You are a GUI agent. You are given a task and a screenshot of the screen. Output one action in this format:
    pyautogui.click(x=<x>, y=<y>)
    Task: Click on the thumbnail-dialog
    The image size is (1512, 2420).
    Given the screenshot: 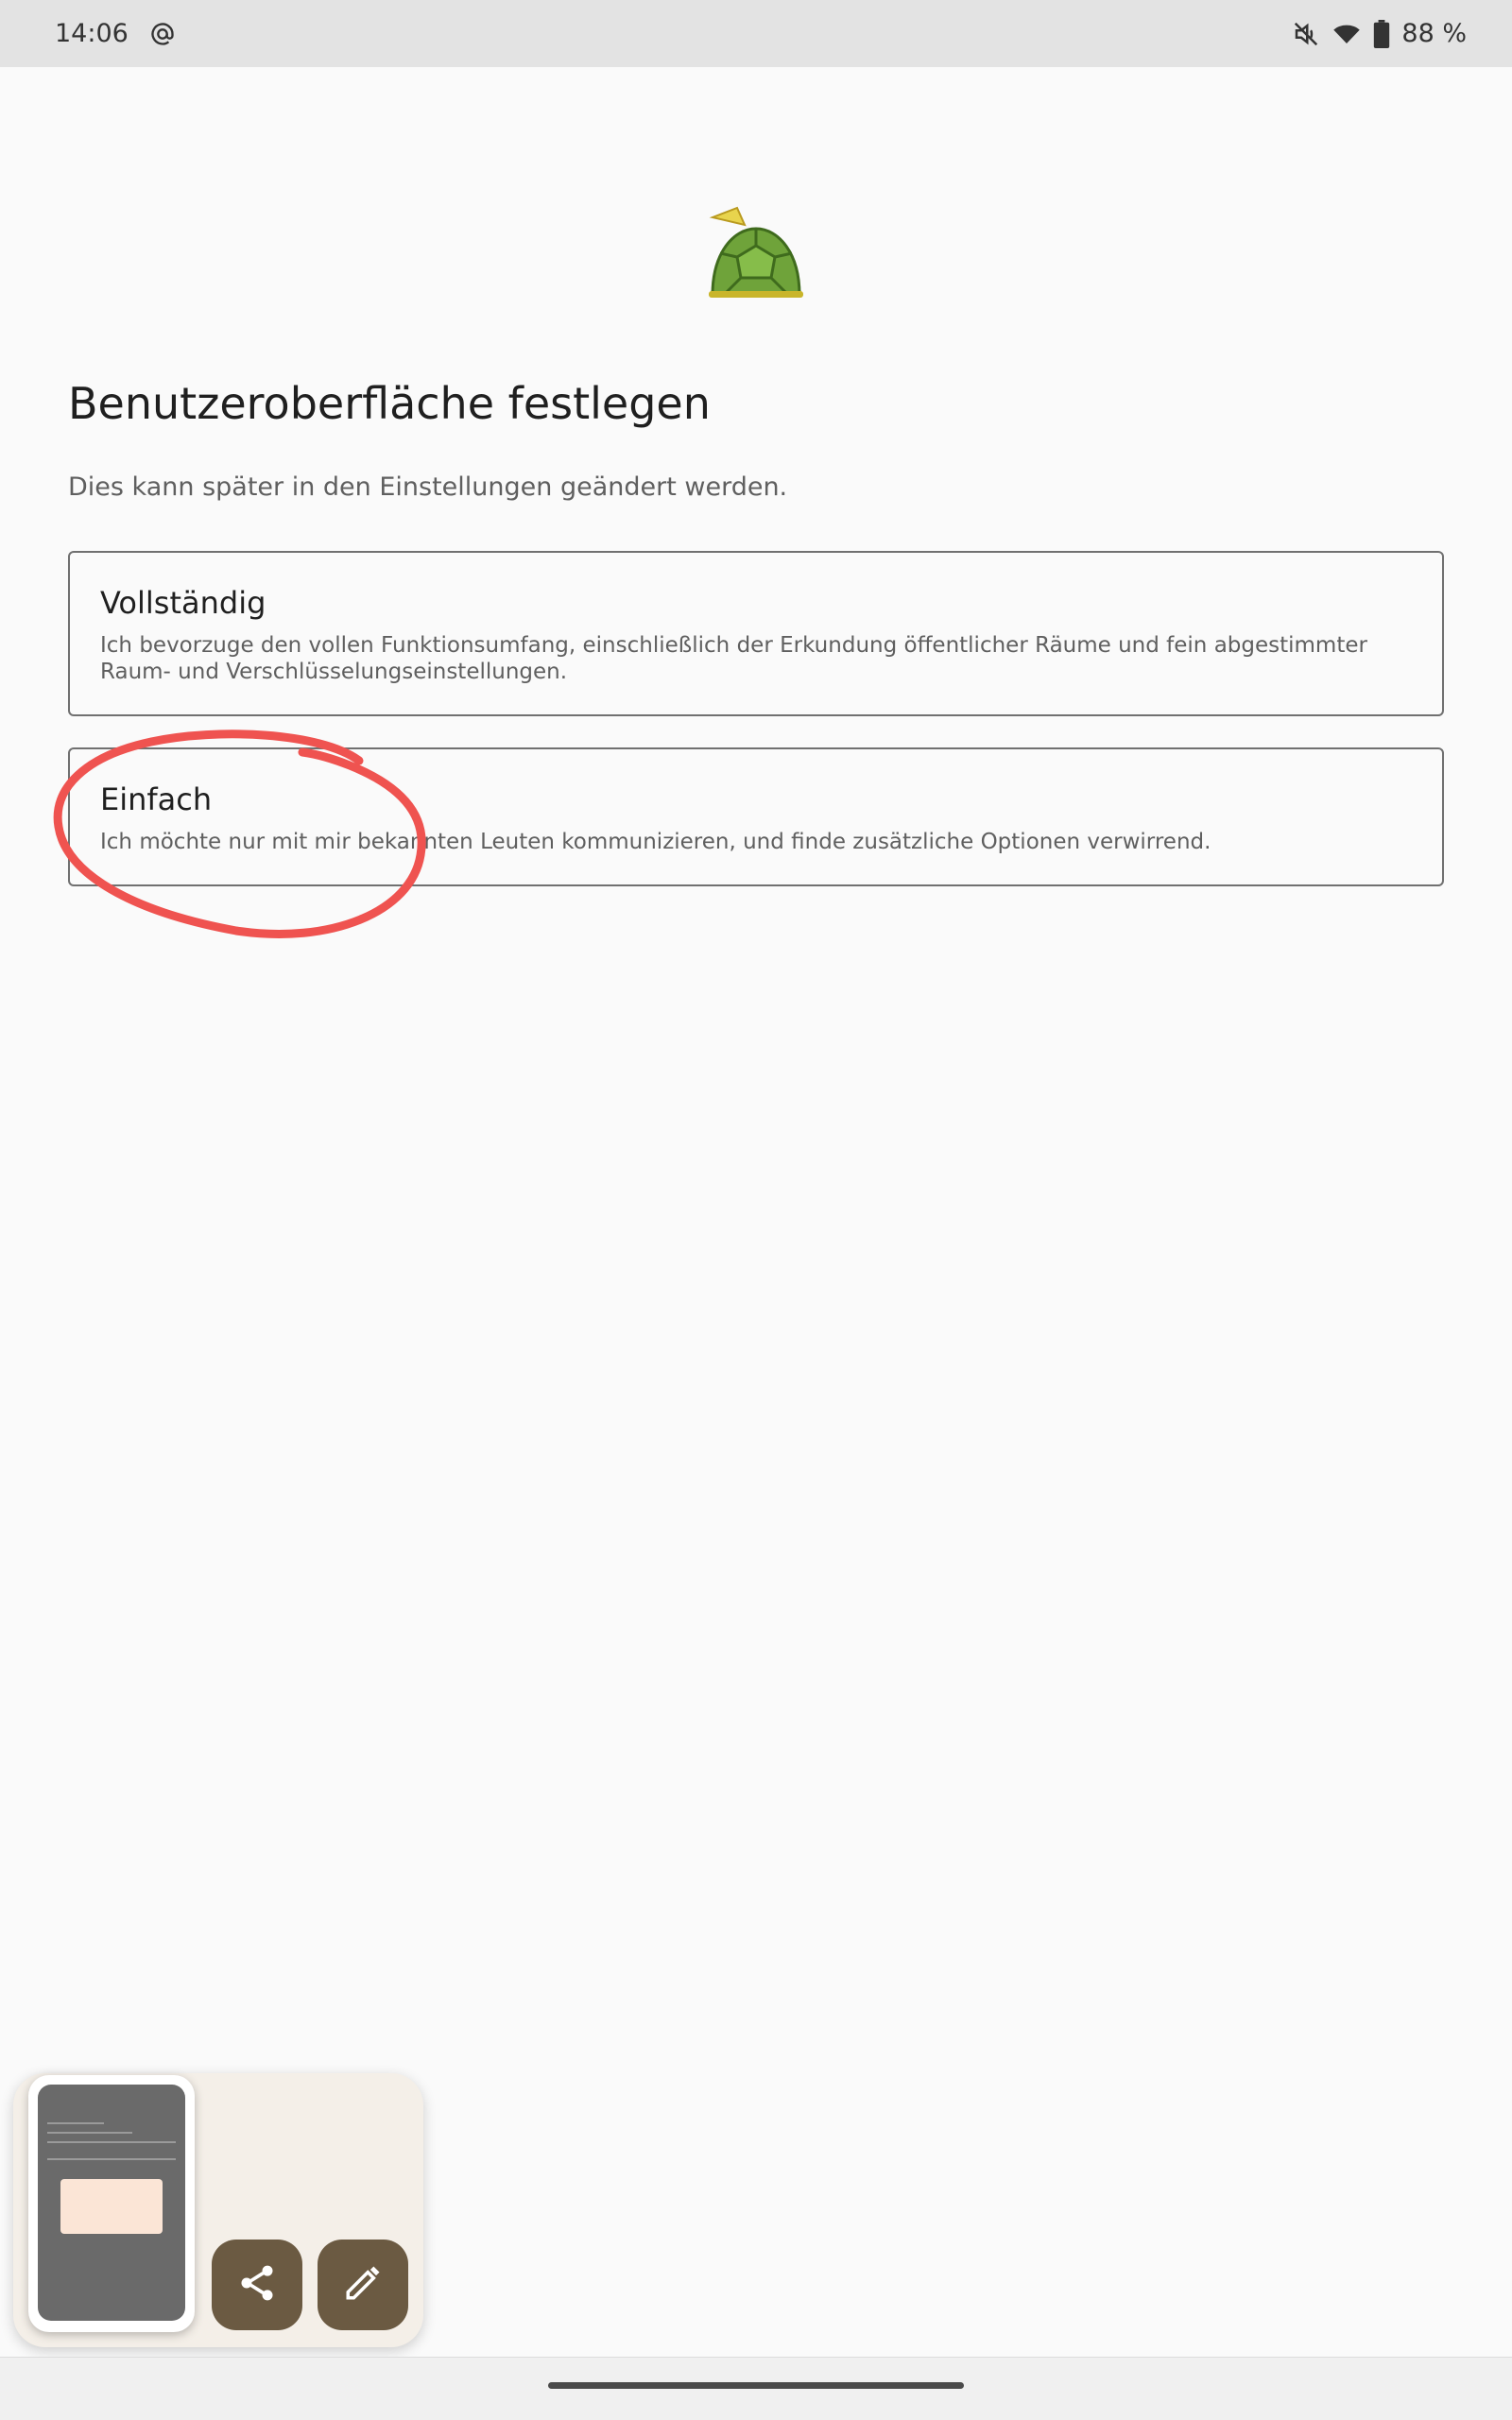 What is the action you would take?
    pyautogui.click(x=111, y=2206)
    